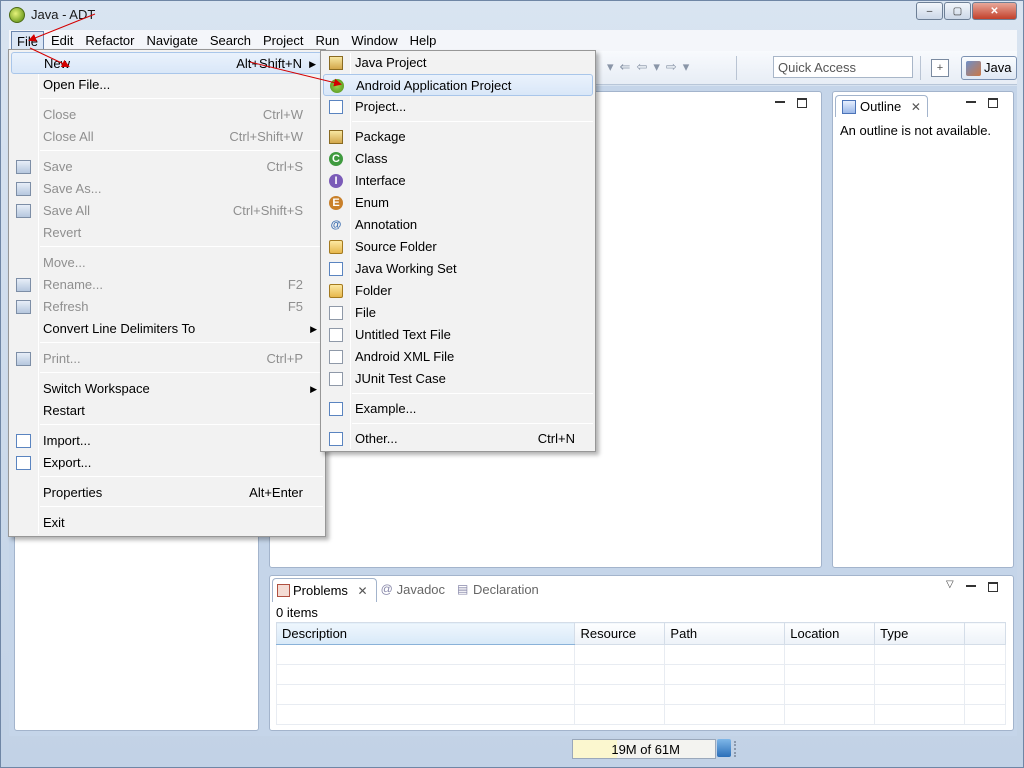  What do you see at coordinates (458, 313) in the screenshot?
I see `menu-item-file: File` at bounding box center [458, 313].